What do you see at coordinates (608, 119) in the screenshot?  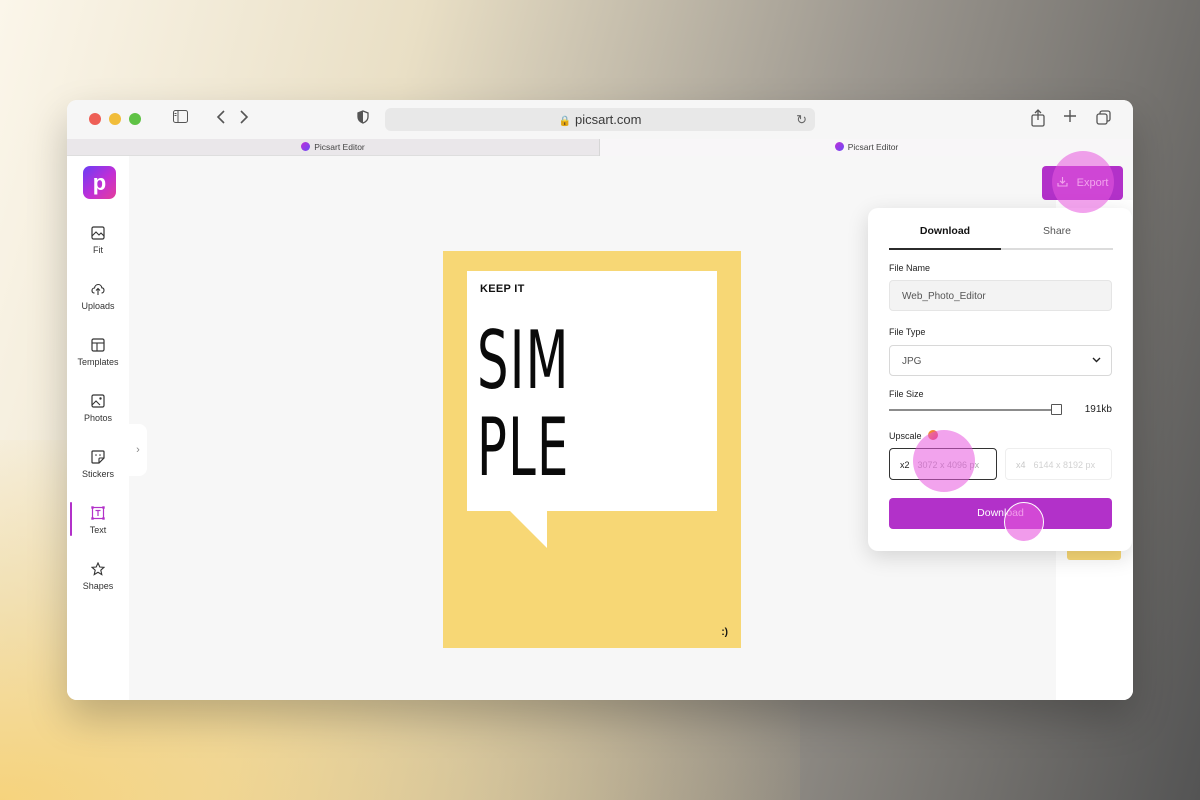 I see `url-text: picsart.com` at bounding box center [608, 119].